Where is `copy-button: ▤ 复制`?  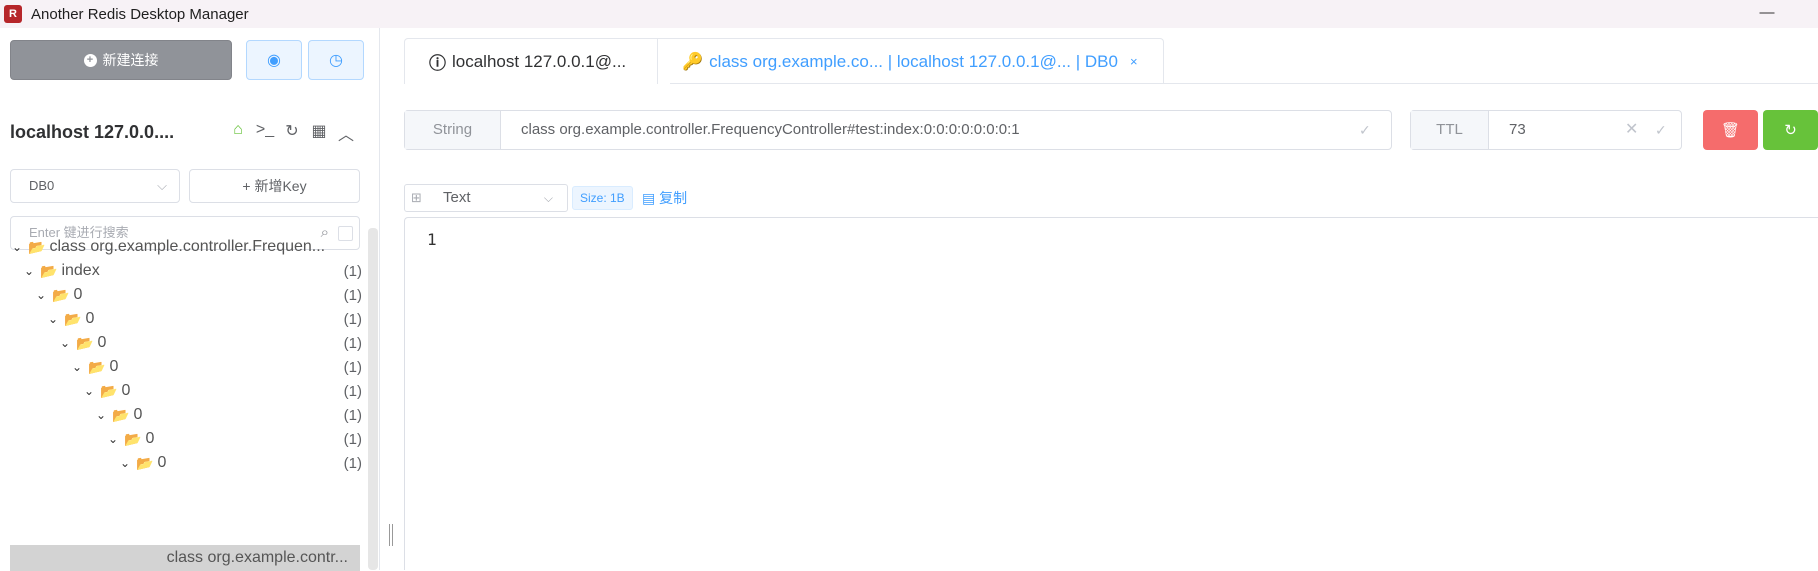
copy-button: ▤ 复制 is located at coordinates (664, 198).